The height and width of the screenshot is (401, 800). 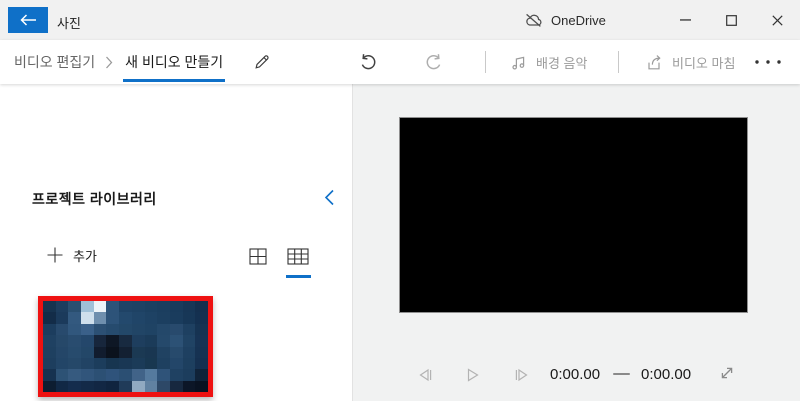 I want to click on background-music-label: 배경 음악, so click(x=562, y=63).